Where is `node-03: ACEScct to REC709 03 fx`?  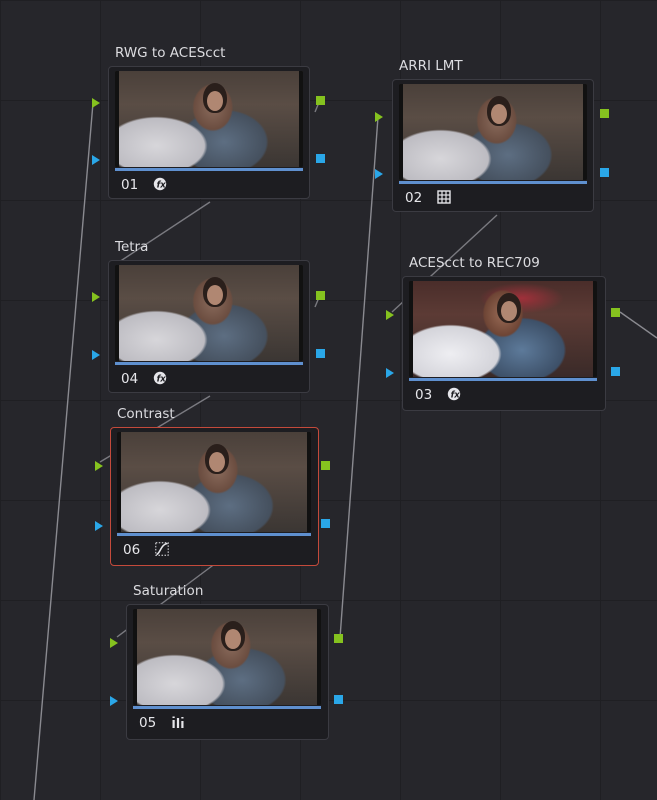
node-03: ACEScct to REC709 03 fx is located at coordinates (504, 333).